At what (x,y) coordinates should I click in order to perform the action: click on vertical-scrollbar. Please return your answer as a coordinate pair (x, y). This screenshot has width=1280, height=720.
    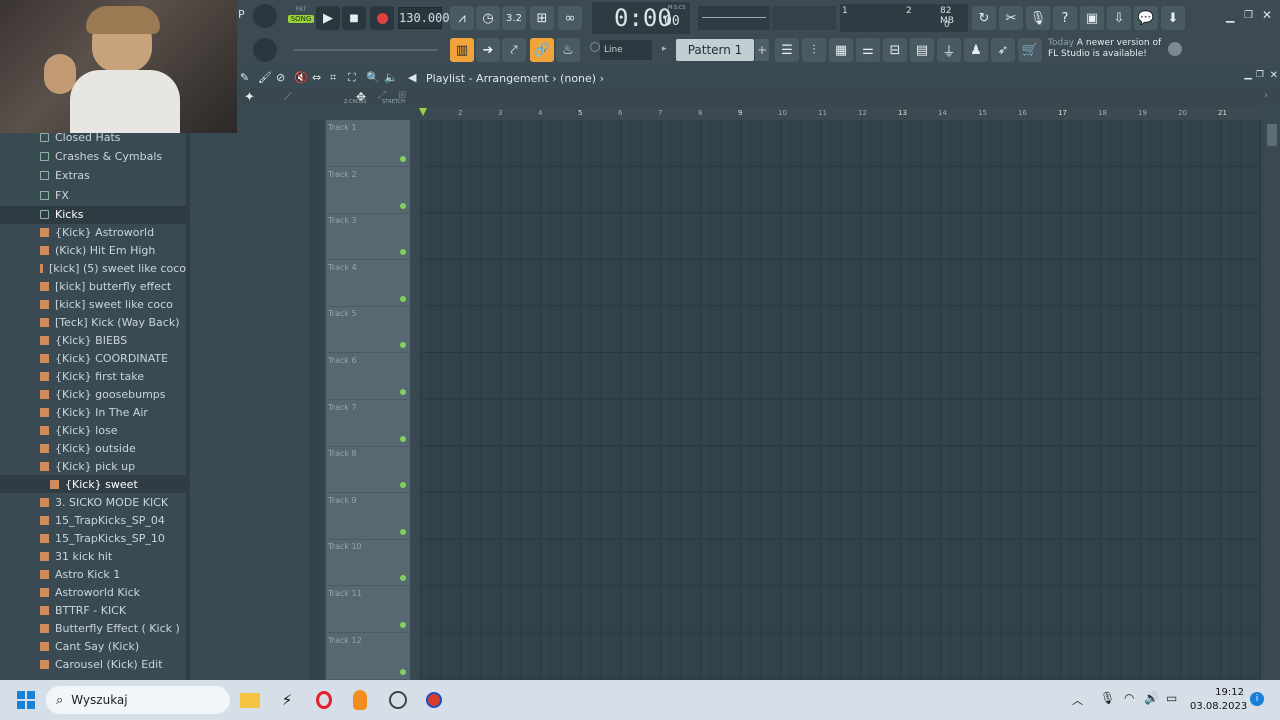
    Looking at the image, I should click on (1272, 400).